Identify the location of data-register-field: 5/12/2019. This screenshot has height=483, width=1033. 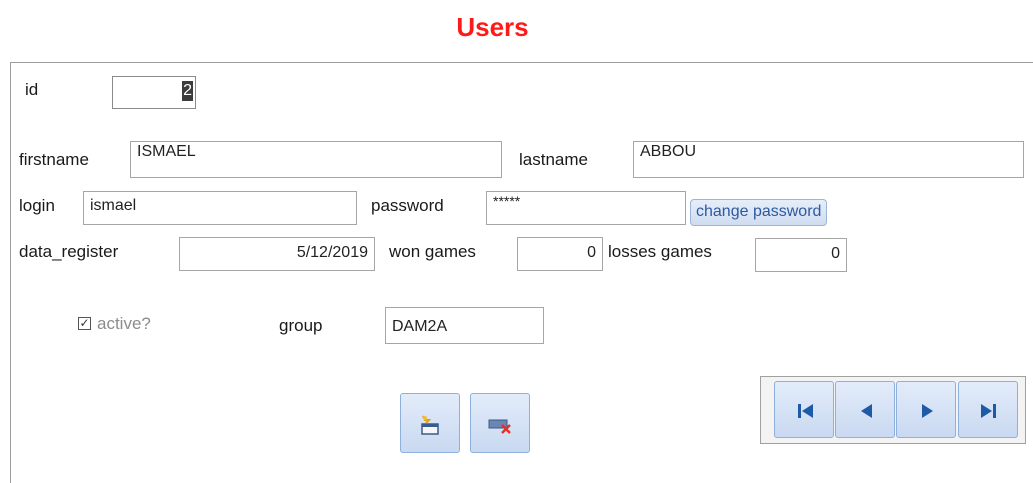
(277, 254).